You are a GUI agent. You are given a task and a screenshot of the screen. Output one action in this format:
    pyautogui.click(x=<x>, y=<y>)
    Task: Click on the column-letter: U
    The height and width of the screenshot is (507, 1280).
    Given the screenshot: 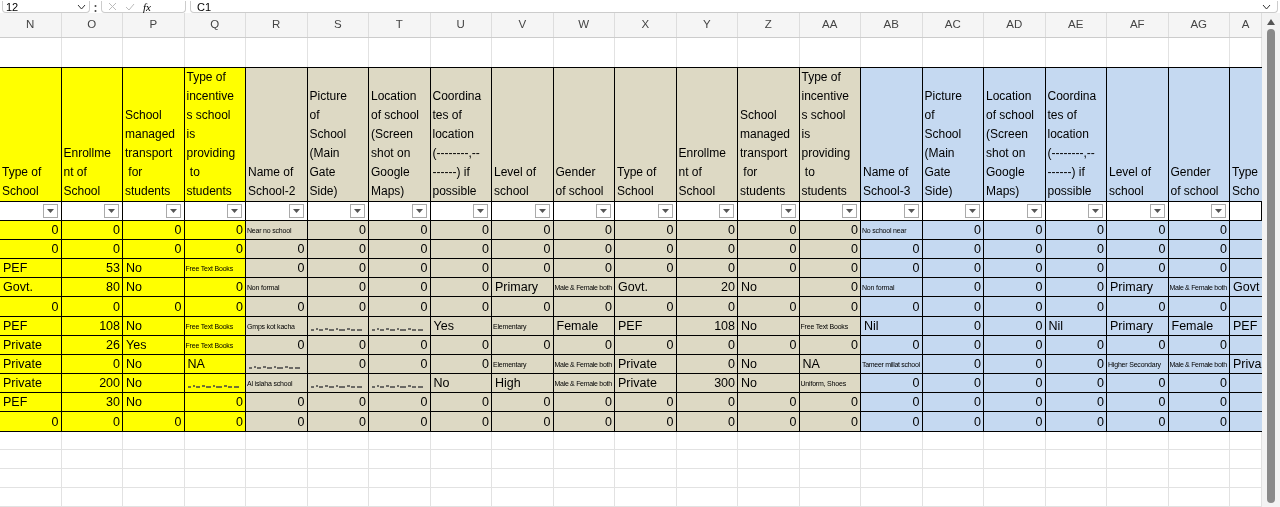 What is the action you would take?
    pyautogui.click(x=460, y=25)
    